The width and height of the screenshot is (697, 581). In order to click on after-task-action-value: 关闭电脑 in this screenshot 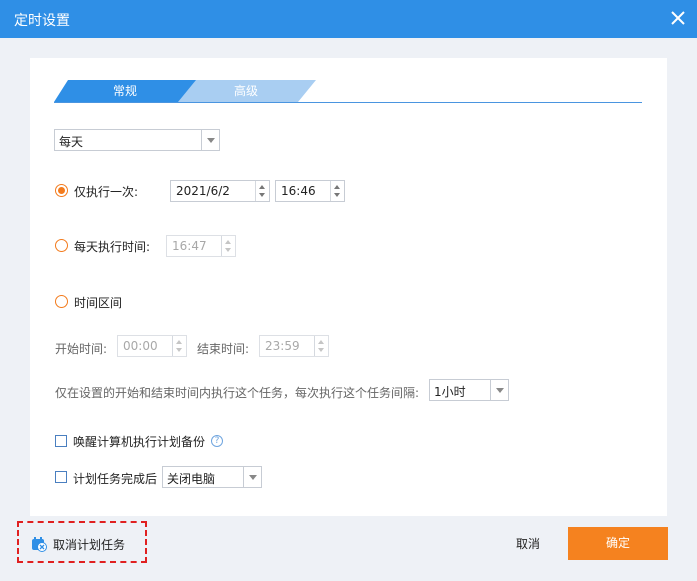, I will do `click(191, 479)`.